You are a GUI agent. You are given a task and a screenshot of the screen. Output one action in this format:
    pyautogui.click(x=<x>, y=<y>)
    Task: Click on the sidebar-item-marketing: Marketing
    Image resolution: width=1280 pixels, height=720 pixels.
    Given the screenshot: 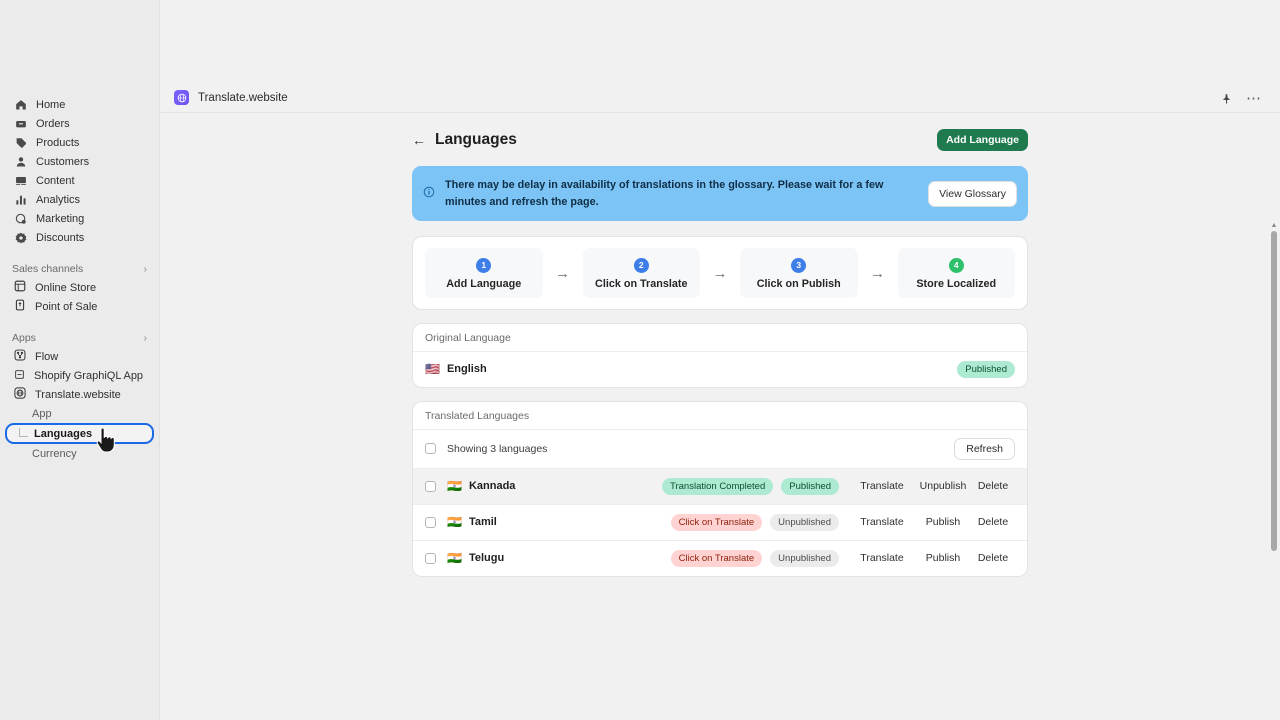 What is the action you would take?
    pyautogui.click(x=79, y=218)
    